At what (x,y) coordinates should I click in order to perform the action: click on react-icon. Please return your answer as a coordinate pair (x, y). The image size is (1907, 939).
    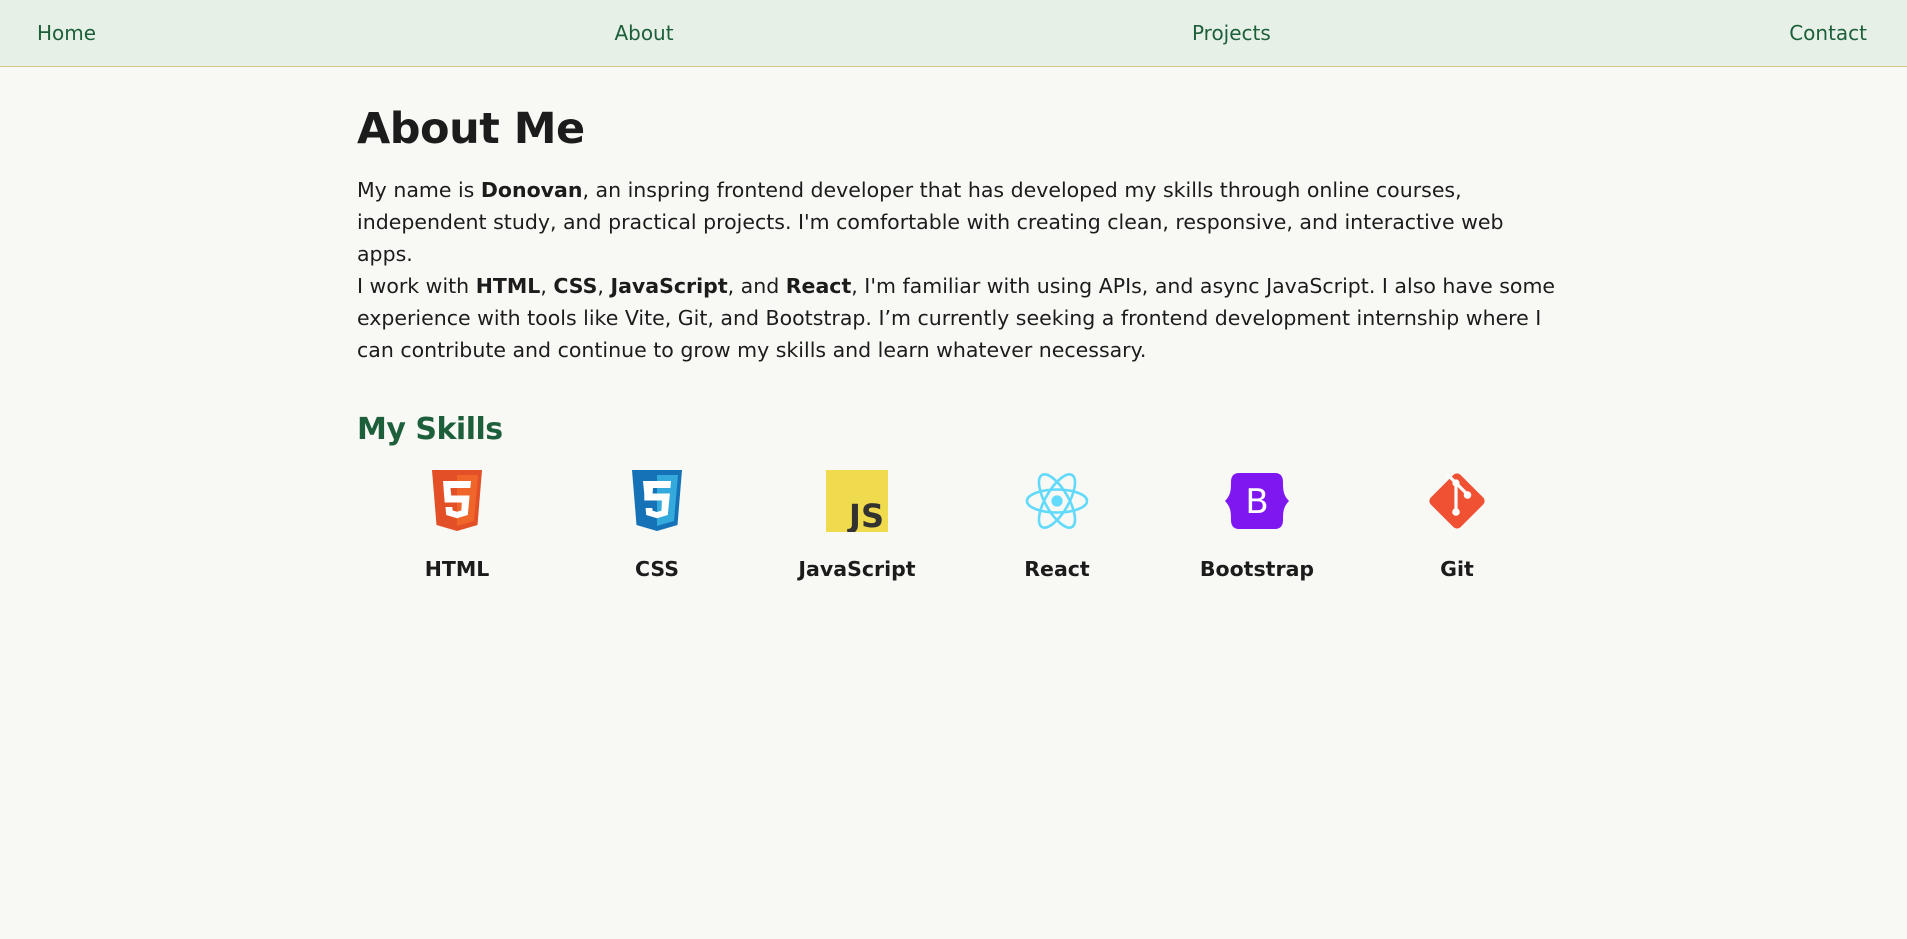
    Looking at the image, I should click on (1057, 501).